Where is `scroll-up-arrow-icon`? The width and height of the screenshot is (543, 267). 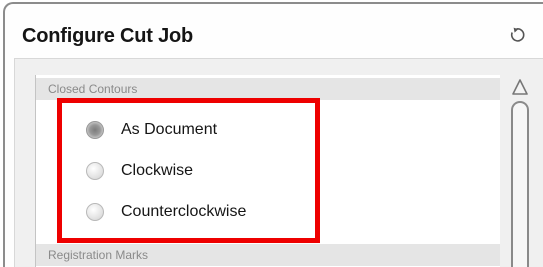
scroll-up-arrow-icon is located at coordinates (520, 87).